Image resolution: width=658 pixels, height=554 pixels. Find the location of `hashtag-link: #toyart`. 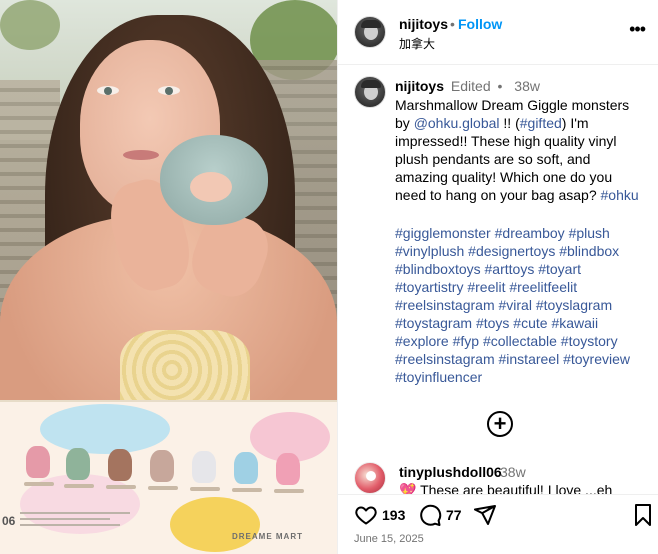

hashtag-link: #toyart is located at coordinates (559, 269).